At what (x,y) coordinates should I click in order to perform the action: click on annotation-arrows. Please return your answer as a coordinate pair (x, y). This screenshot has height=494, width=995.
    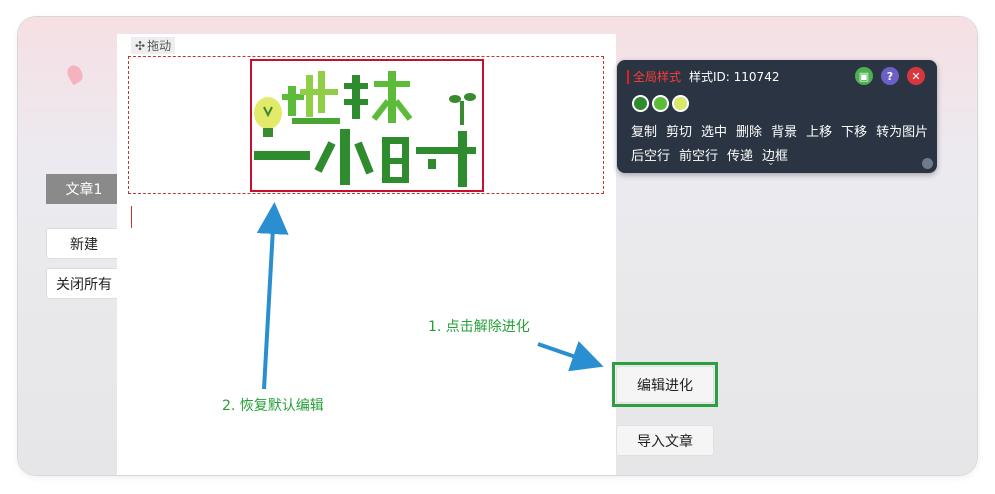
    Looking at the image, I should click on (430, 296).